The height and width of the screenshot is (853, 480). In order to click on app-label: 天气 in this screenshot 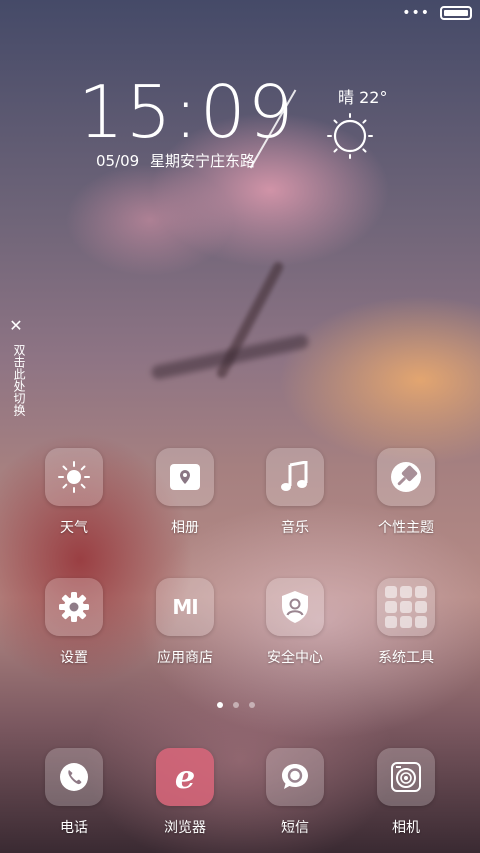, I will do `click(74, 528)`.